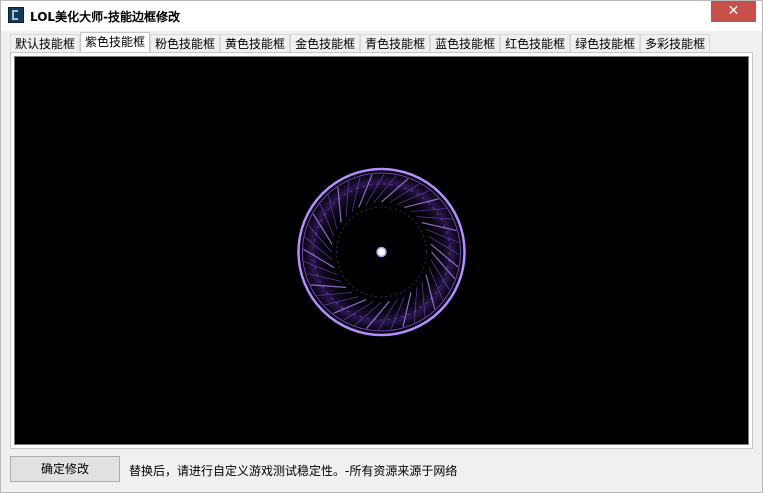  Describe the element at coordinates (535, 43) in the screenshot. I see `tab-red-frame: 红色技能框` at that location.